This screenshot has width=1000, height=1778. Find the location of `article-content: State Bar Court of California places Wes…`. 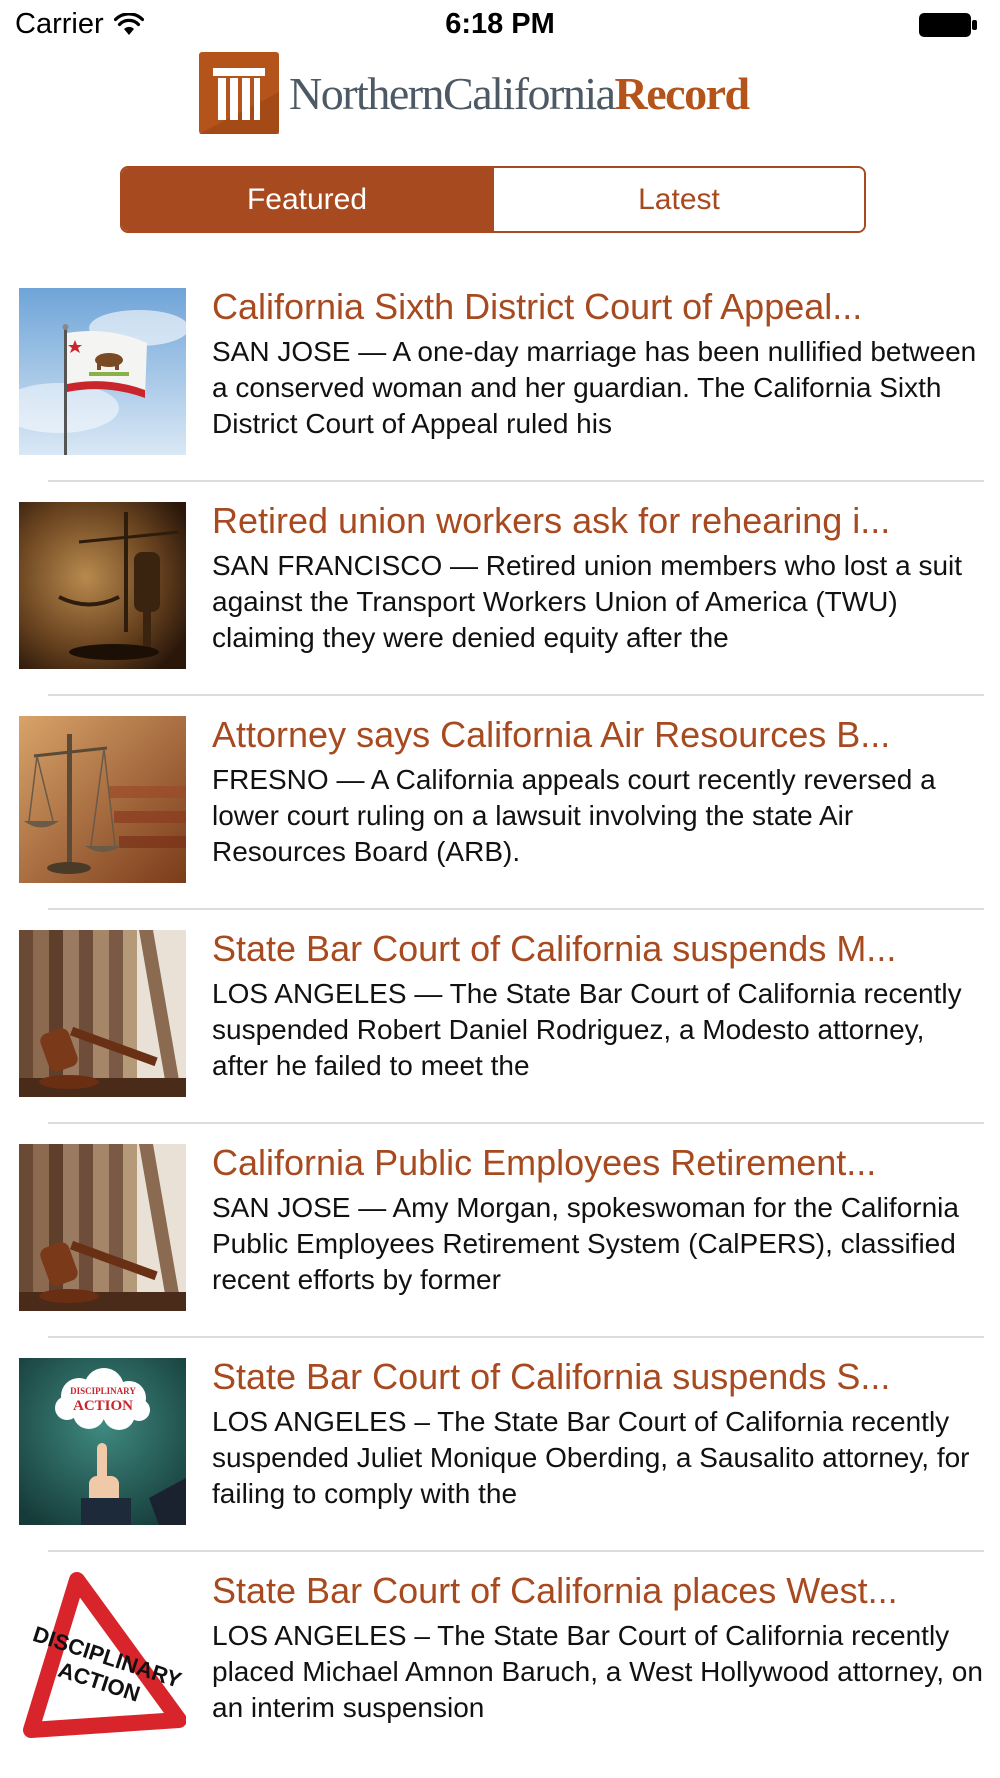

article-content: State Bar Court of California places Wes… is located at coordinates (598, 1647).